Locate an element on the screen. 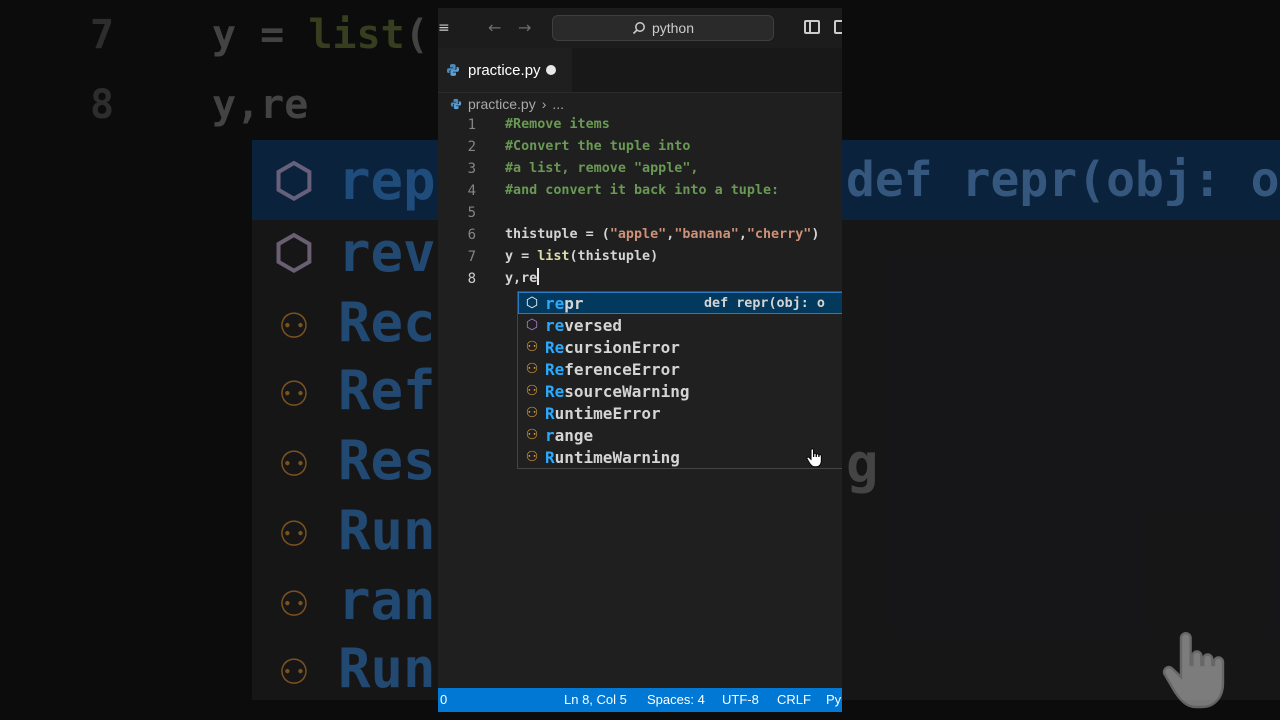 Image resolution: width=1280 pixels, height=720 pixels. suggestion-rest: ferenceError is located at coordinates (622, 369).